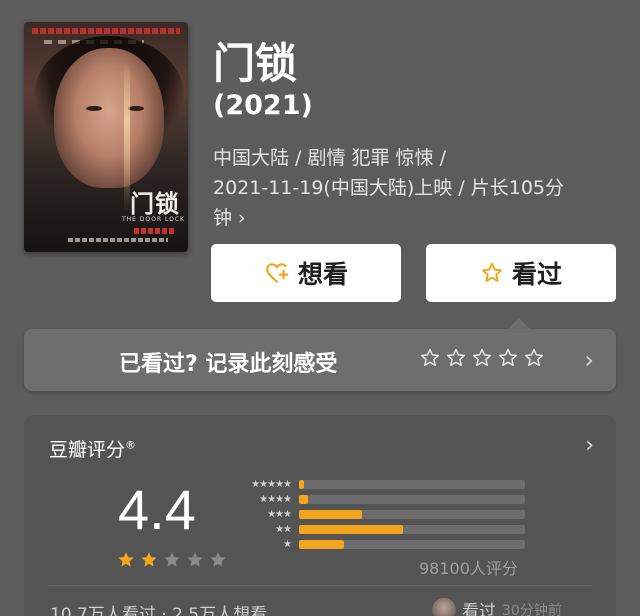 The width and height of the screenshot is (640, 616). Describe the element at coordinates (131, 445) in the screenshot. I see `registered-mark: ®` at that location.